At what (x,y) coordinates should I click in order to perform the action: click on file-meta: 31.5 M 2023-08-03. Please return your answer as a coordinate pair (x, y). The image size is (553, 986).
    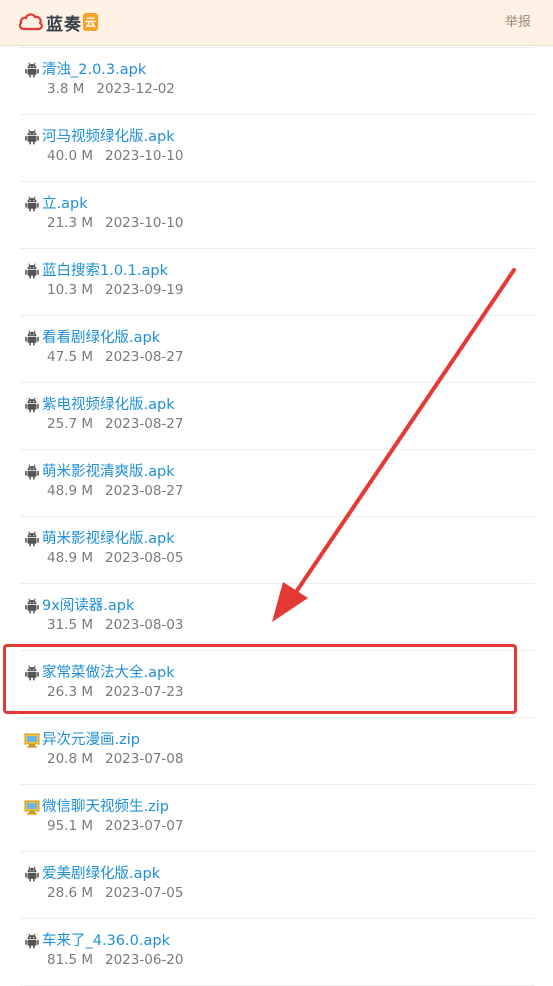
    Looking at the image, I should click on (121, 625).